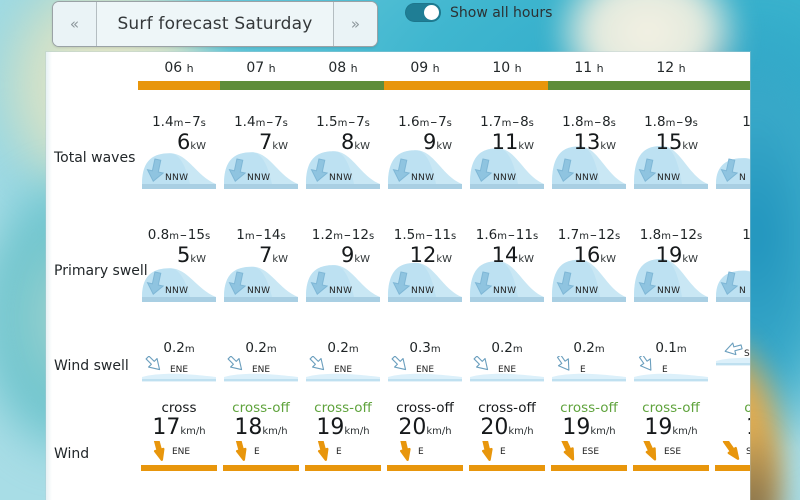  I want to click on wave-height-period: 1.6m–7s, so click(425, 122).